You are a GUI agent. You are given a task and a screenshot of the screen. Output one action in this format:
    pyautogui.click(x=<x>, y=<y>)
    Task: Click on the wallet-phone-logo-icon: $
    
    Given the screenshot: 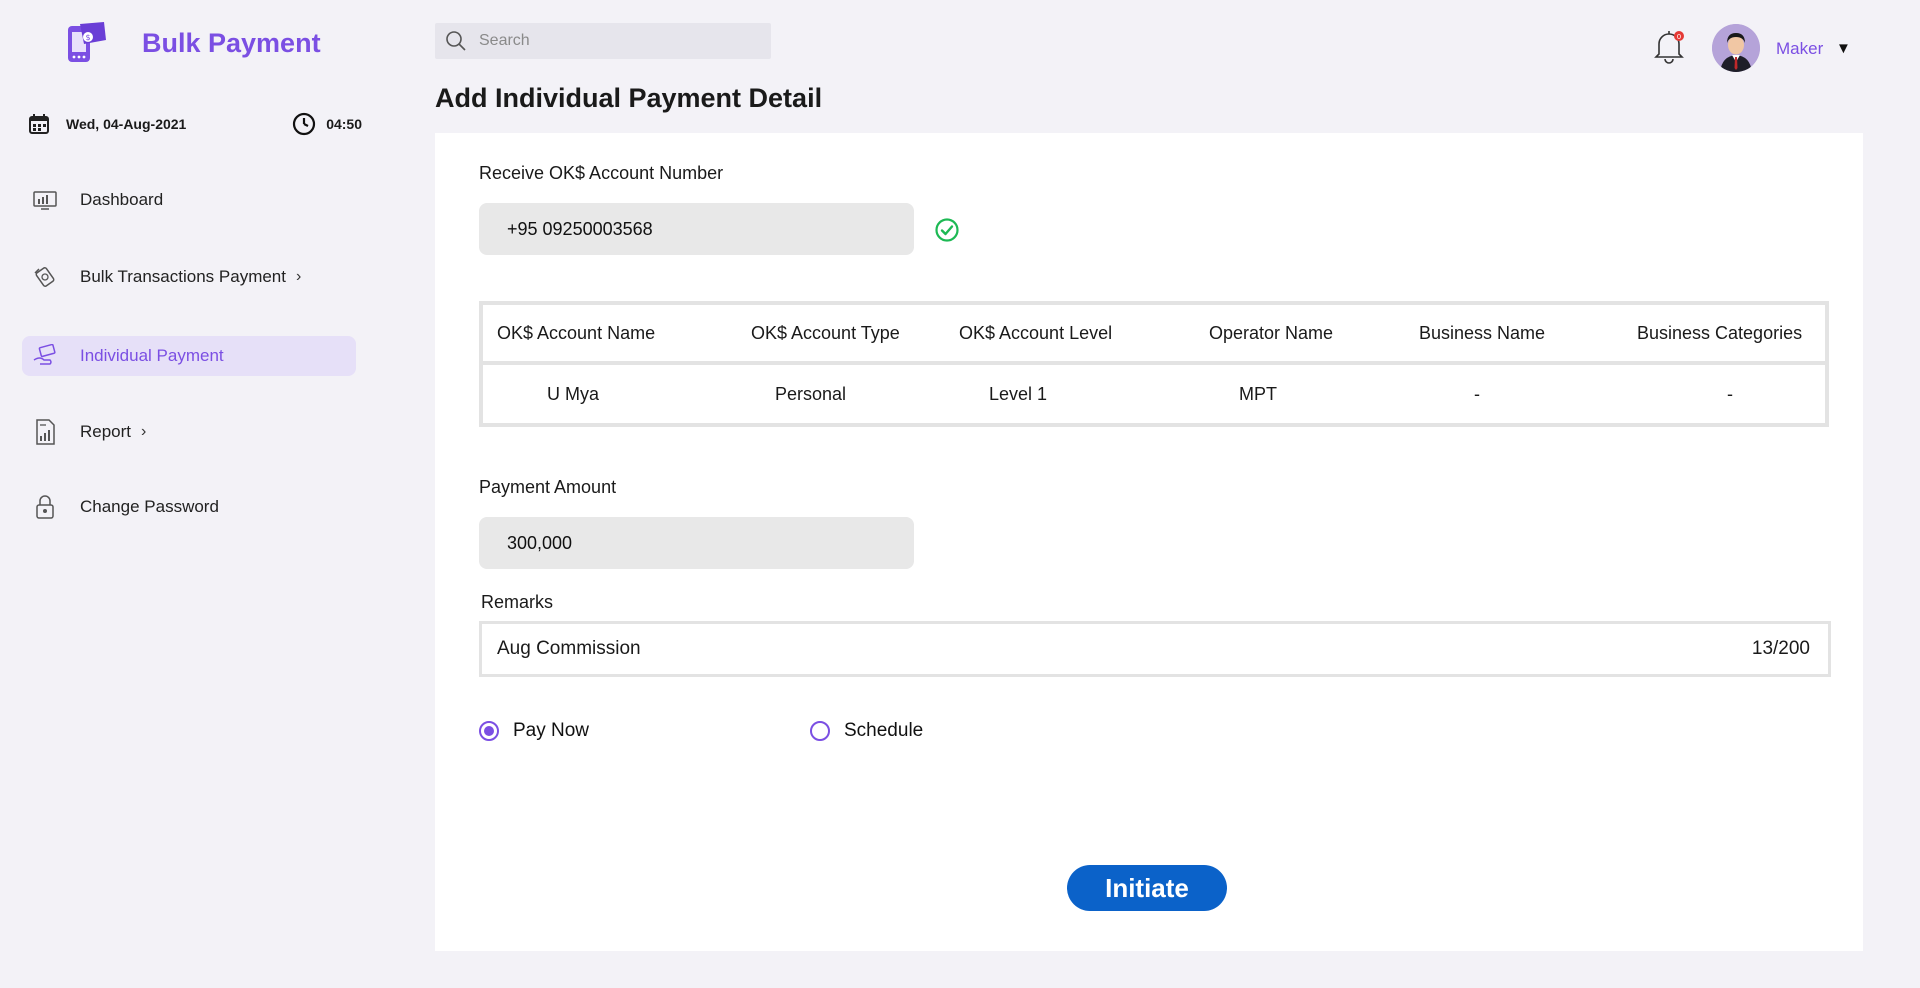 What is the action you would take?
    pyautogui.click(x=87, y=42)
    